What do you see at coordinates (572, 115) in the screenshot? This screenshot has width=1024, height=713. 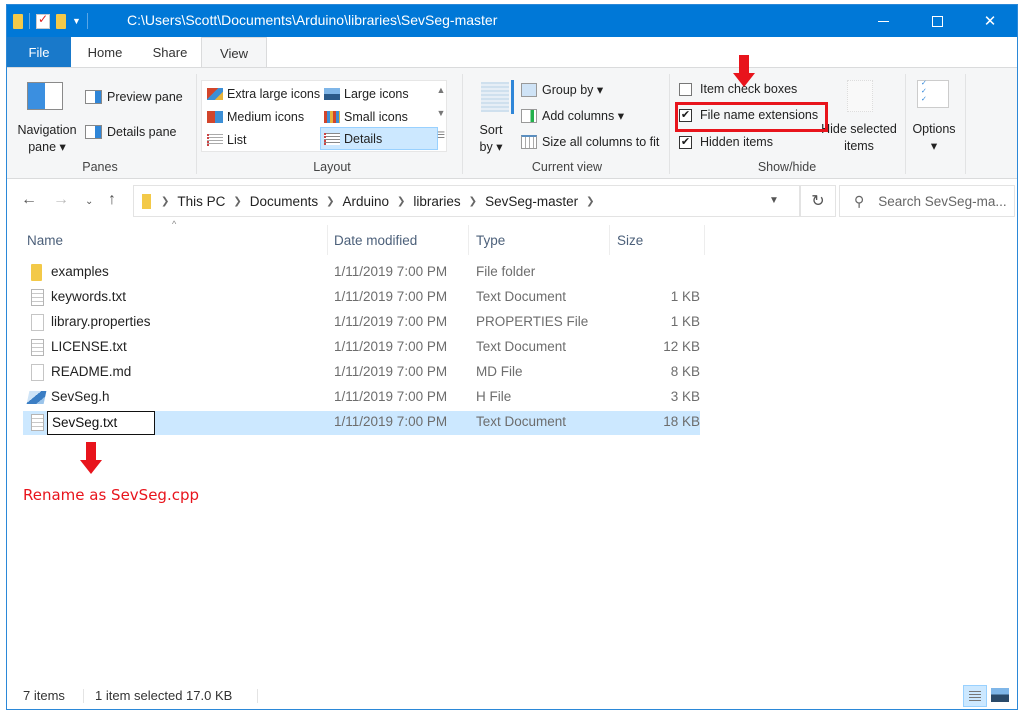 I see `add-columns-button: Add columns ▾` at bounding box center [572, 115].